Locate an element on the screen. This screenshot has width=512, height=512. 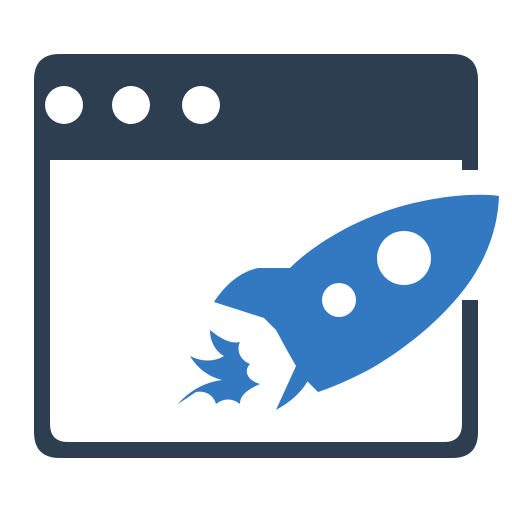
window-tab-icon is located at coordinates (377, 136).